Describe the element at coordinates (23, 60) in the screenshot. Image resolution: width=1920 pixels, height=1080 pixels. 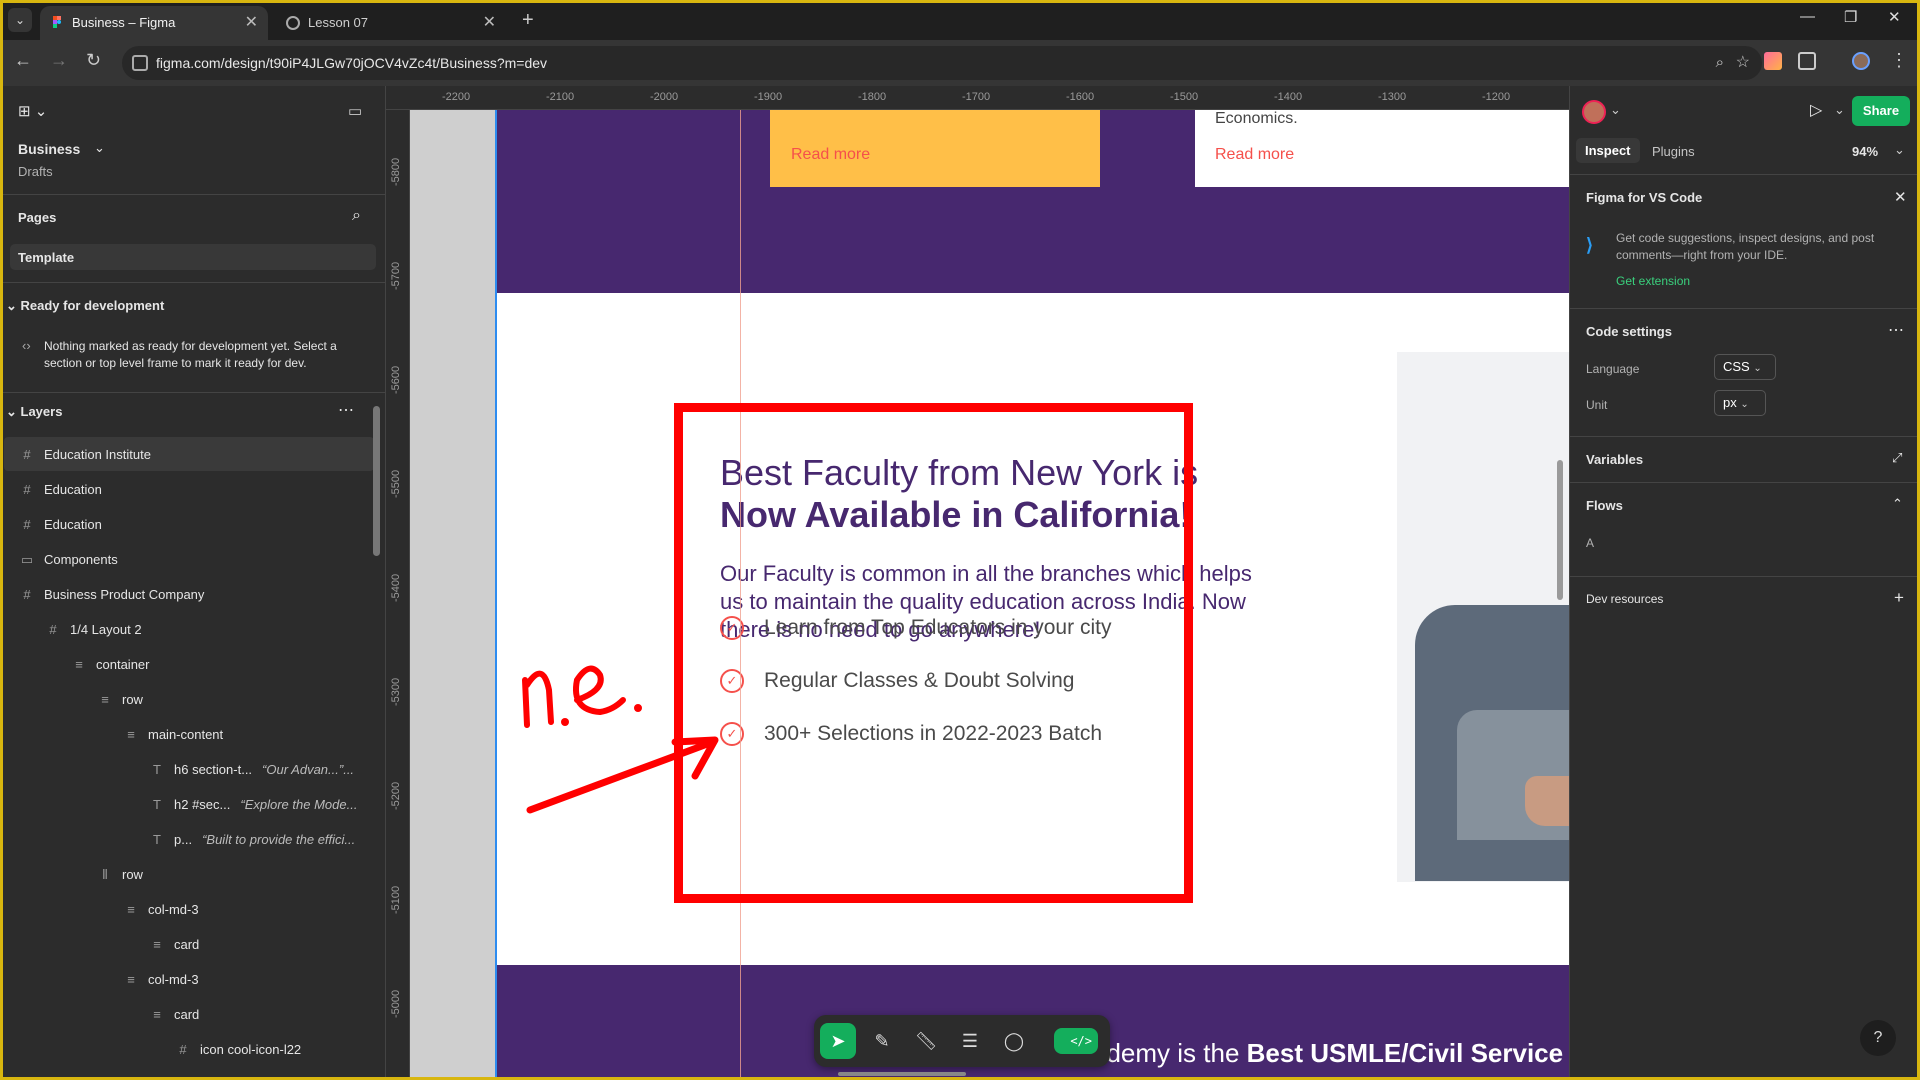
I see `back-icon: ←` at that location.